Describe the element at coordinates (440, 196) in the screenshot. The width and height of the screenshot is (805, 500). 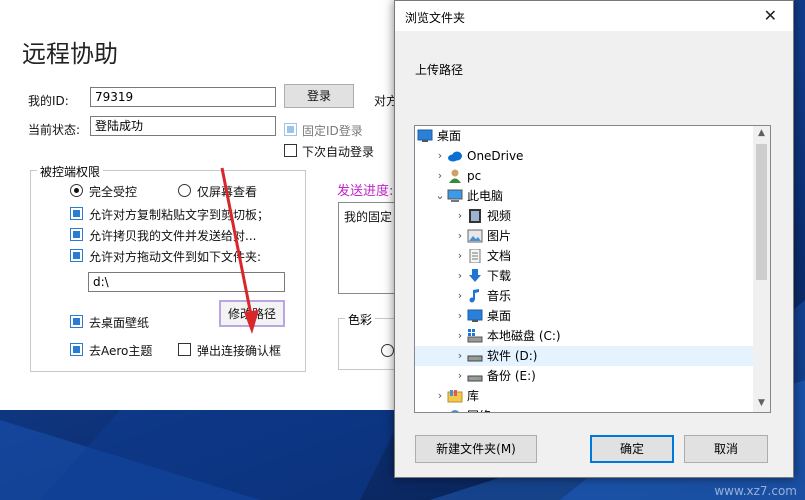
I see `chevron-down-icon: ⌄` at that location.